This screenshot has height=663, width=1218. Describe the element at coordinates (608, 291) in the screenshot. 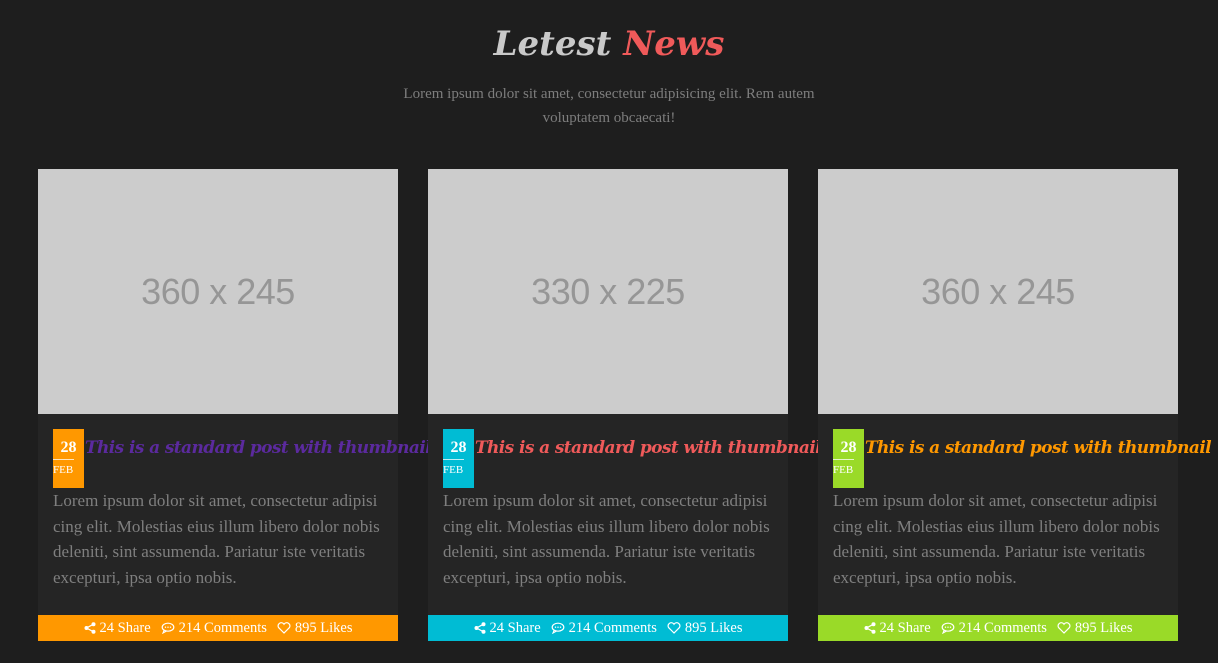

I see `card-thumbnail: 330 x 225` at that location.